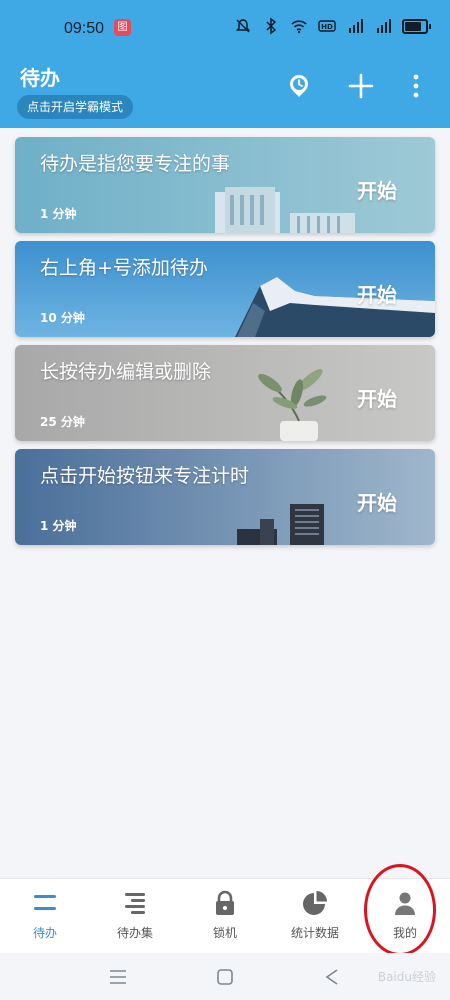  Describe the element at coordinates (225, 185) in the screenshot. I see `task-card: 待办是指您要专注的事 1 分钟 开始` at that location.